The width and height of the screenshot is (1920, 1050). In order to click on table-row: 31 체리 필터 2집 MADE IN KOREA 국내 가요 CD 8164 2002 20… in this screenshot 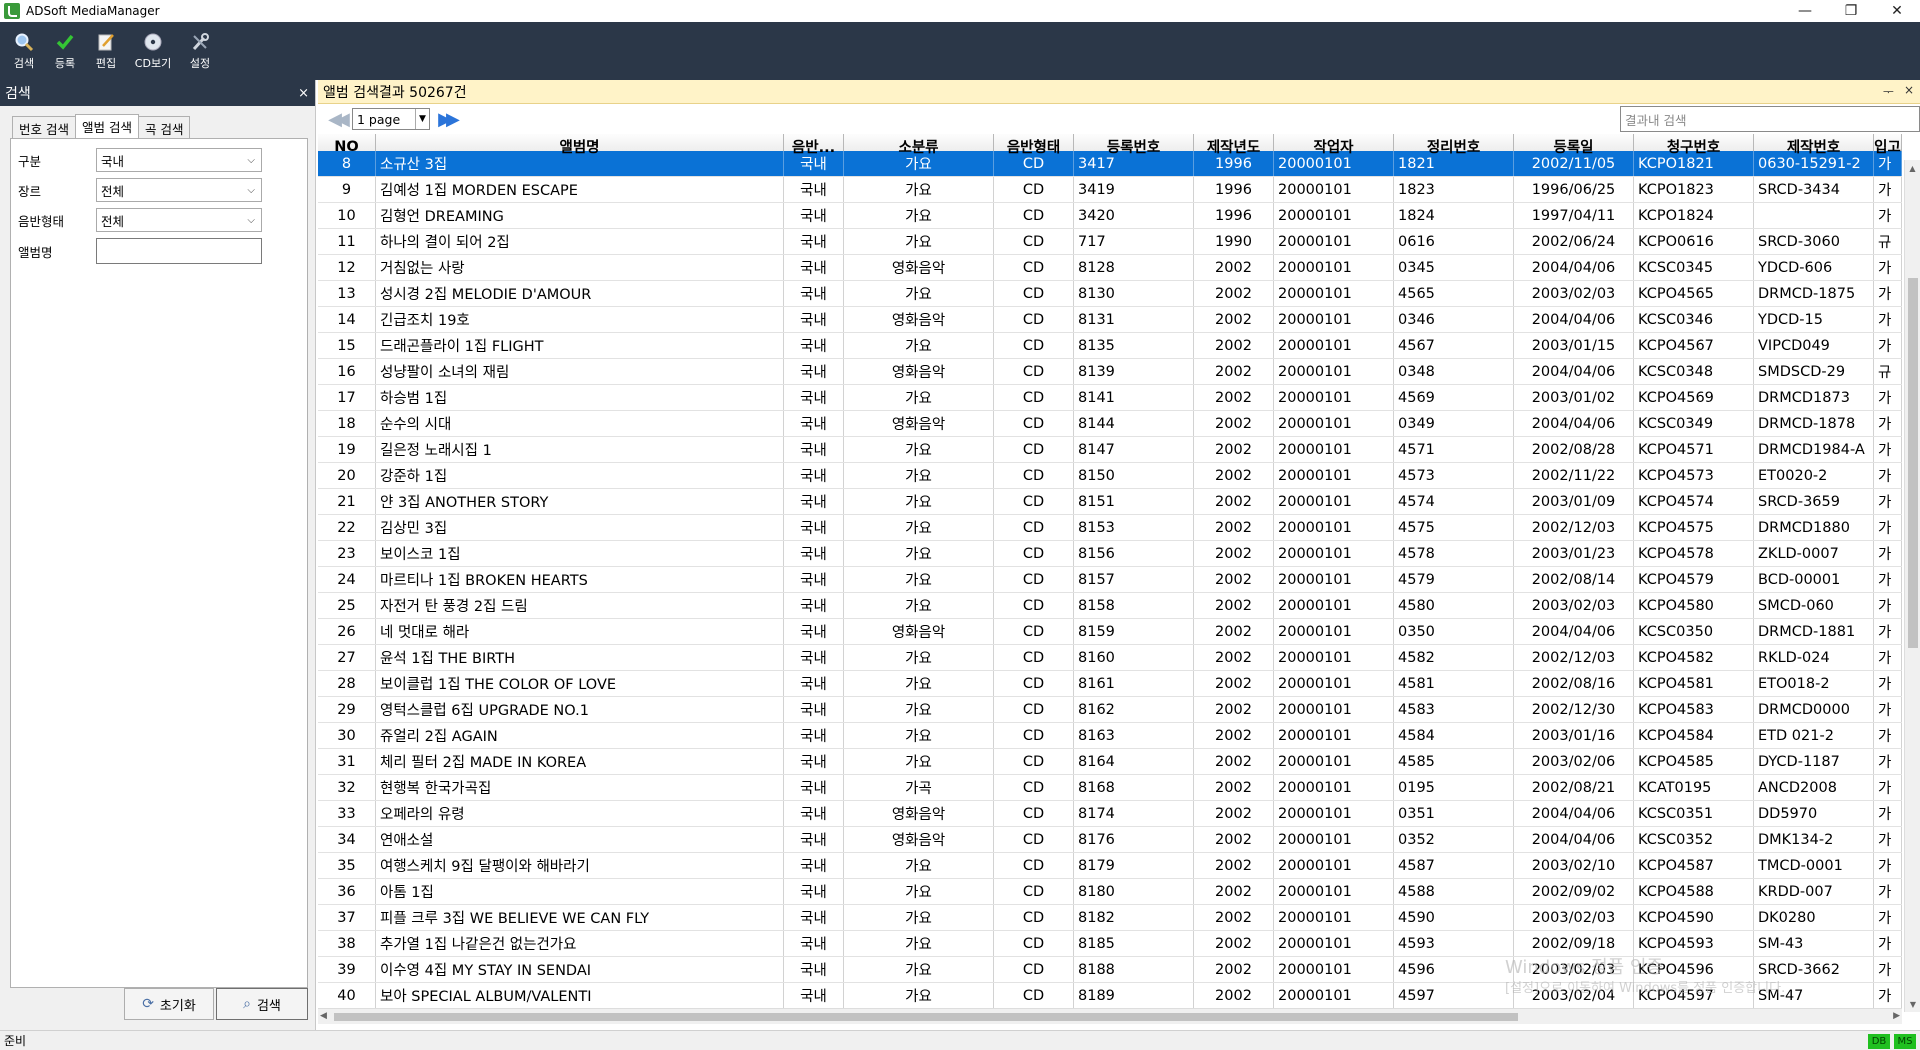, I will do `click(1110, 762)`.